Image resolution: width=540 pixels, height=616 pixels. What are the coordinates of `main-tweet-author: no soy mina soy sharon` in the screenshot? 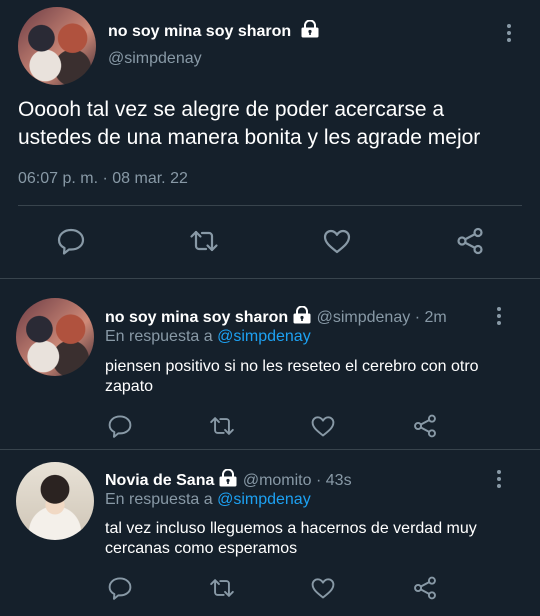 It's located at (214, 30).